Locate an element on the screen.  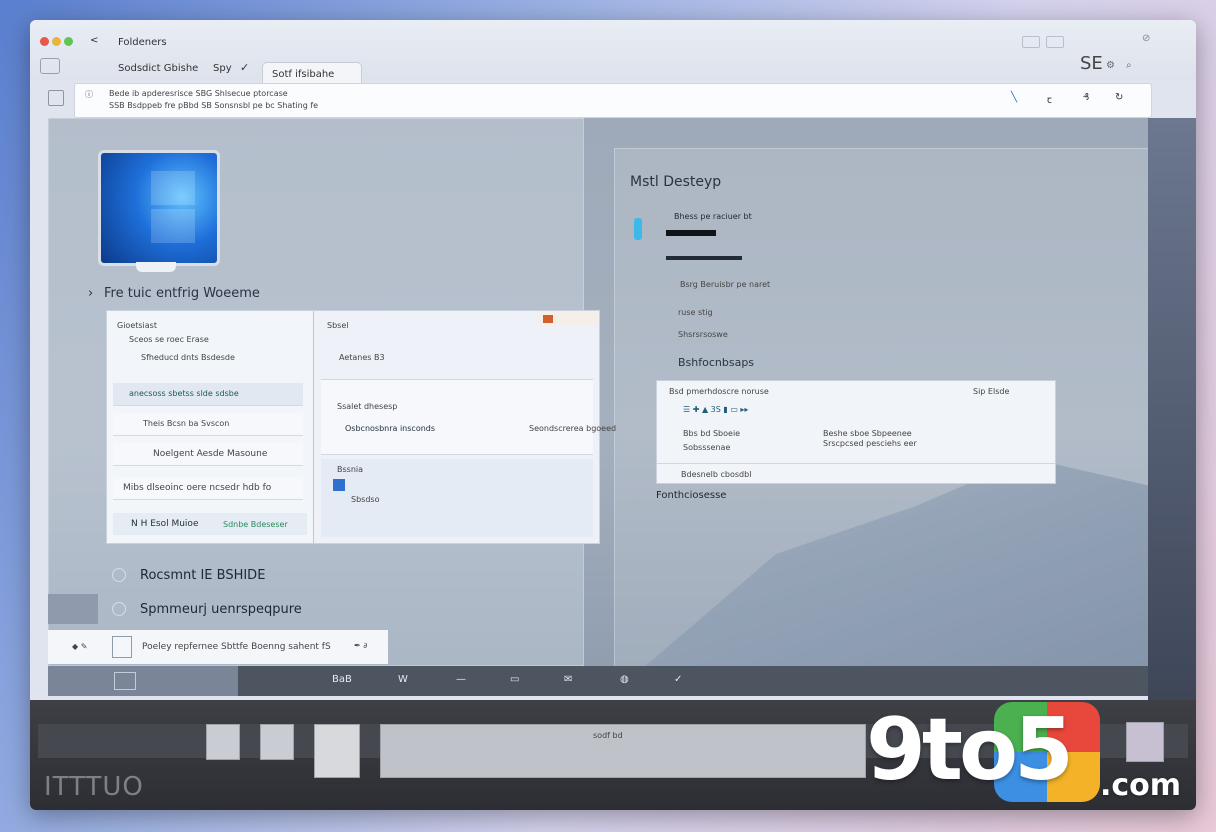
explorer-preview: Bssnia Sbsdso is located at coordinates (457, 498).